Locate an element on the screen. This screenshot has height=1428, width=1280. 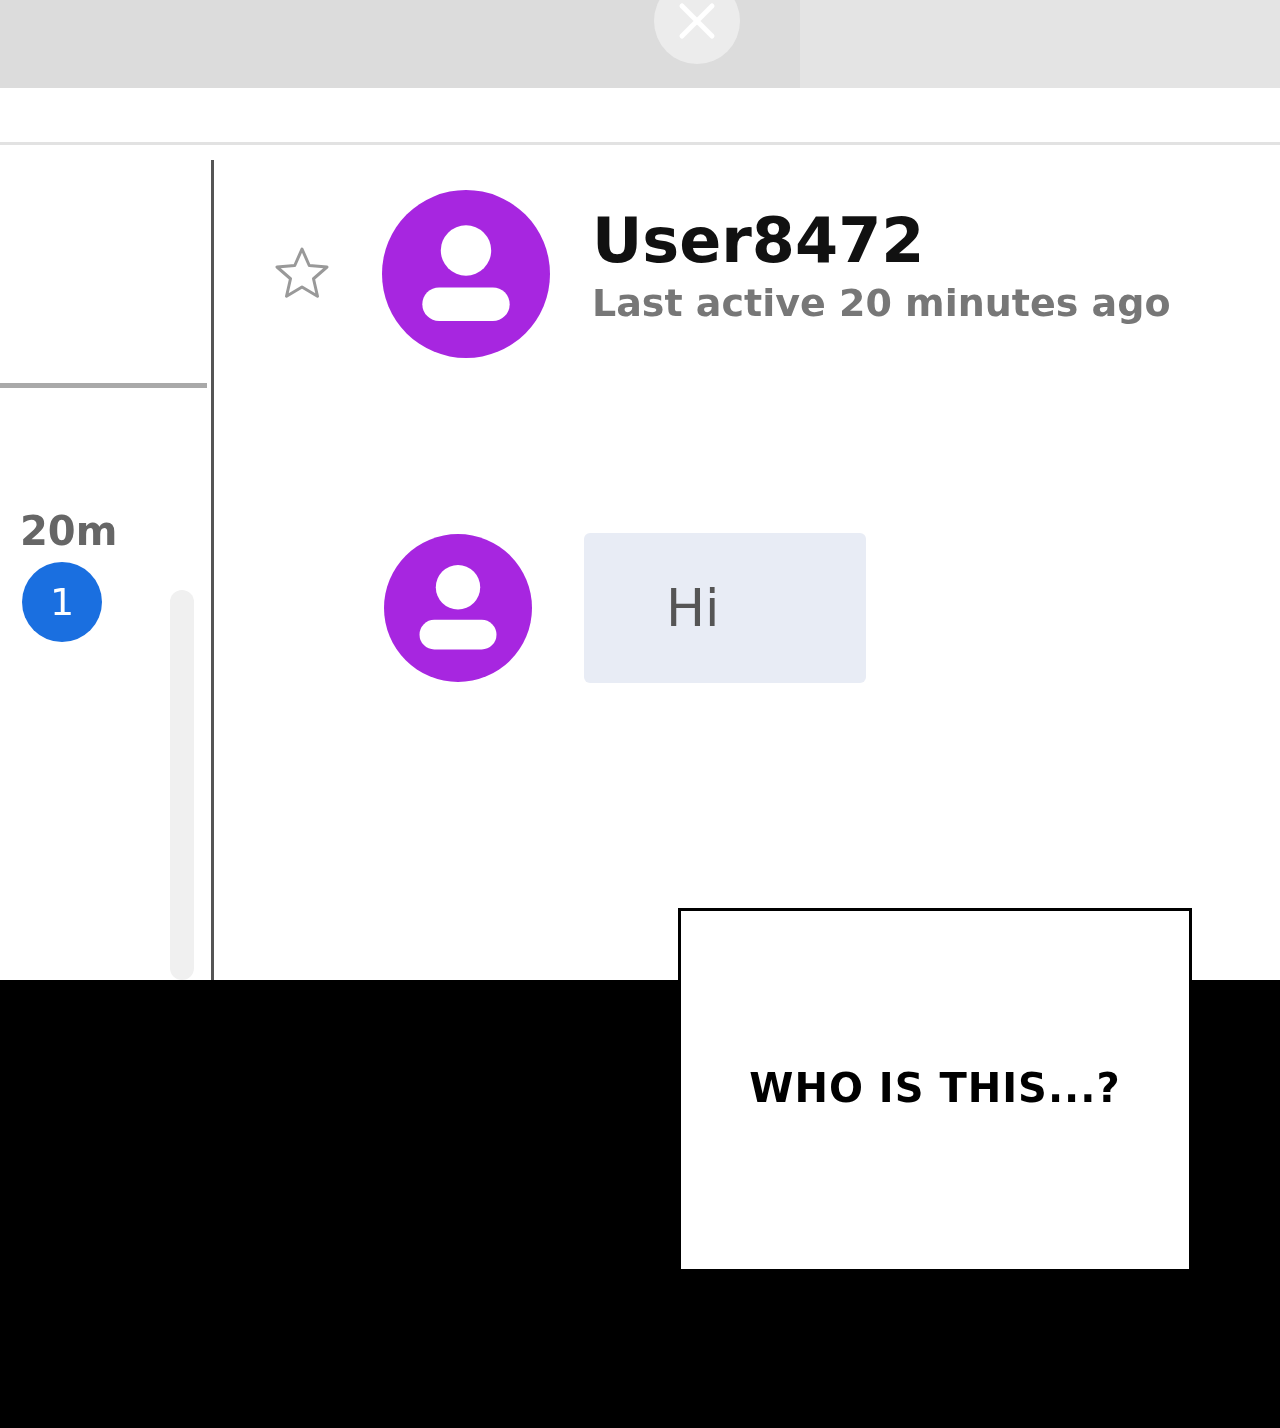
close-button is located at coordinates (697, 32).